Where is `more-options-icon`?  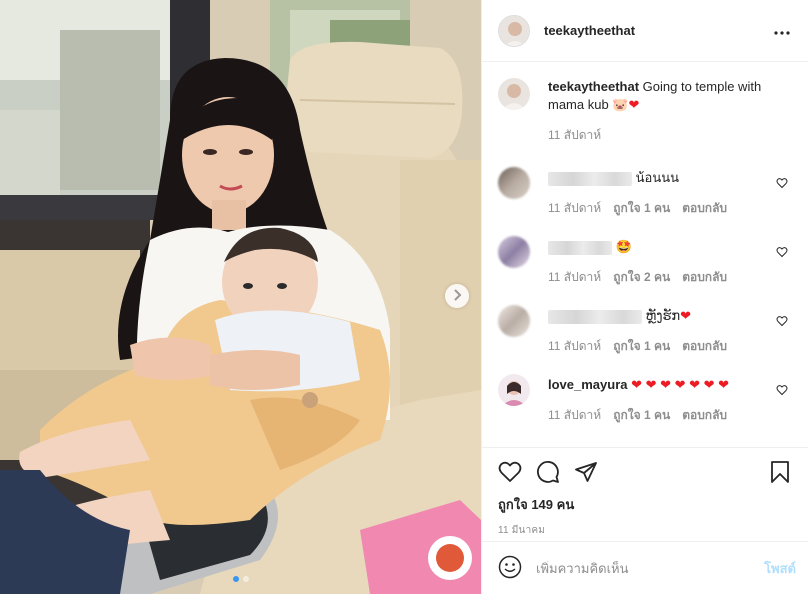
more-options-icon is located at coordinates (782, 30).